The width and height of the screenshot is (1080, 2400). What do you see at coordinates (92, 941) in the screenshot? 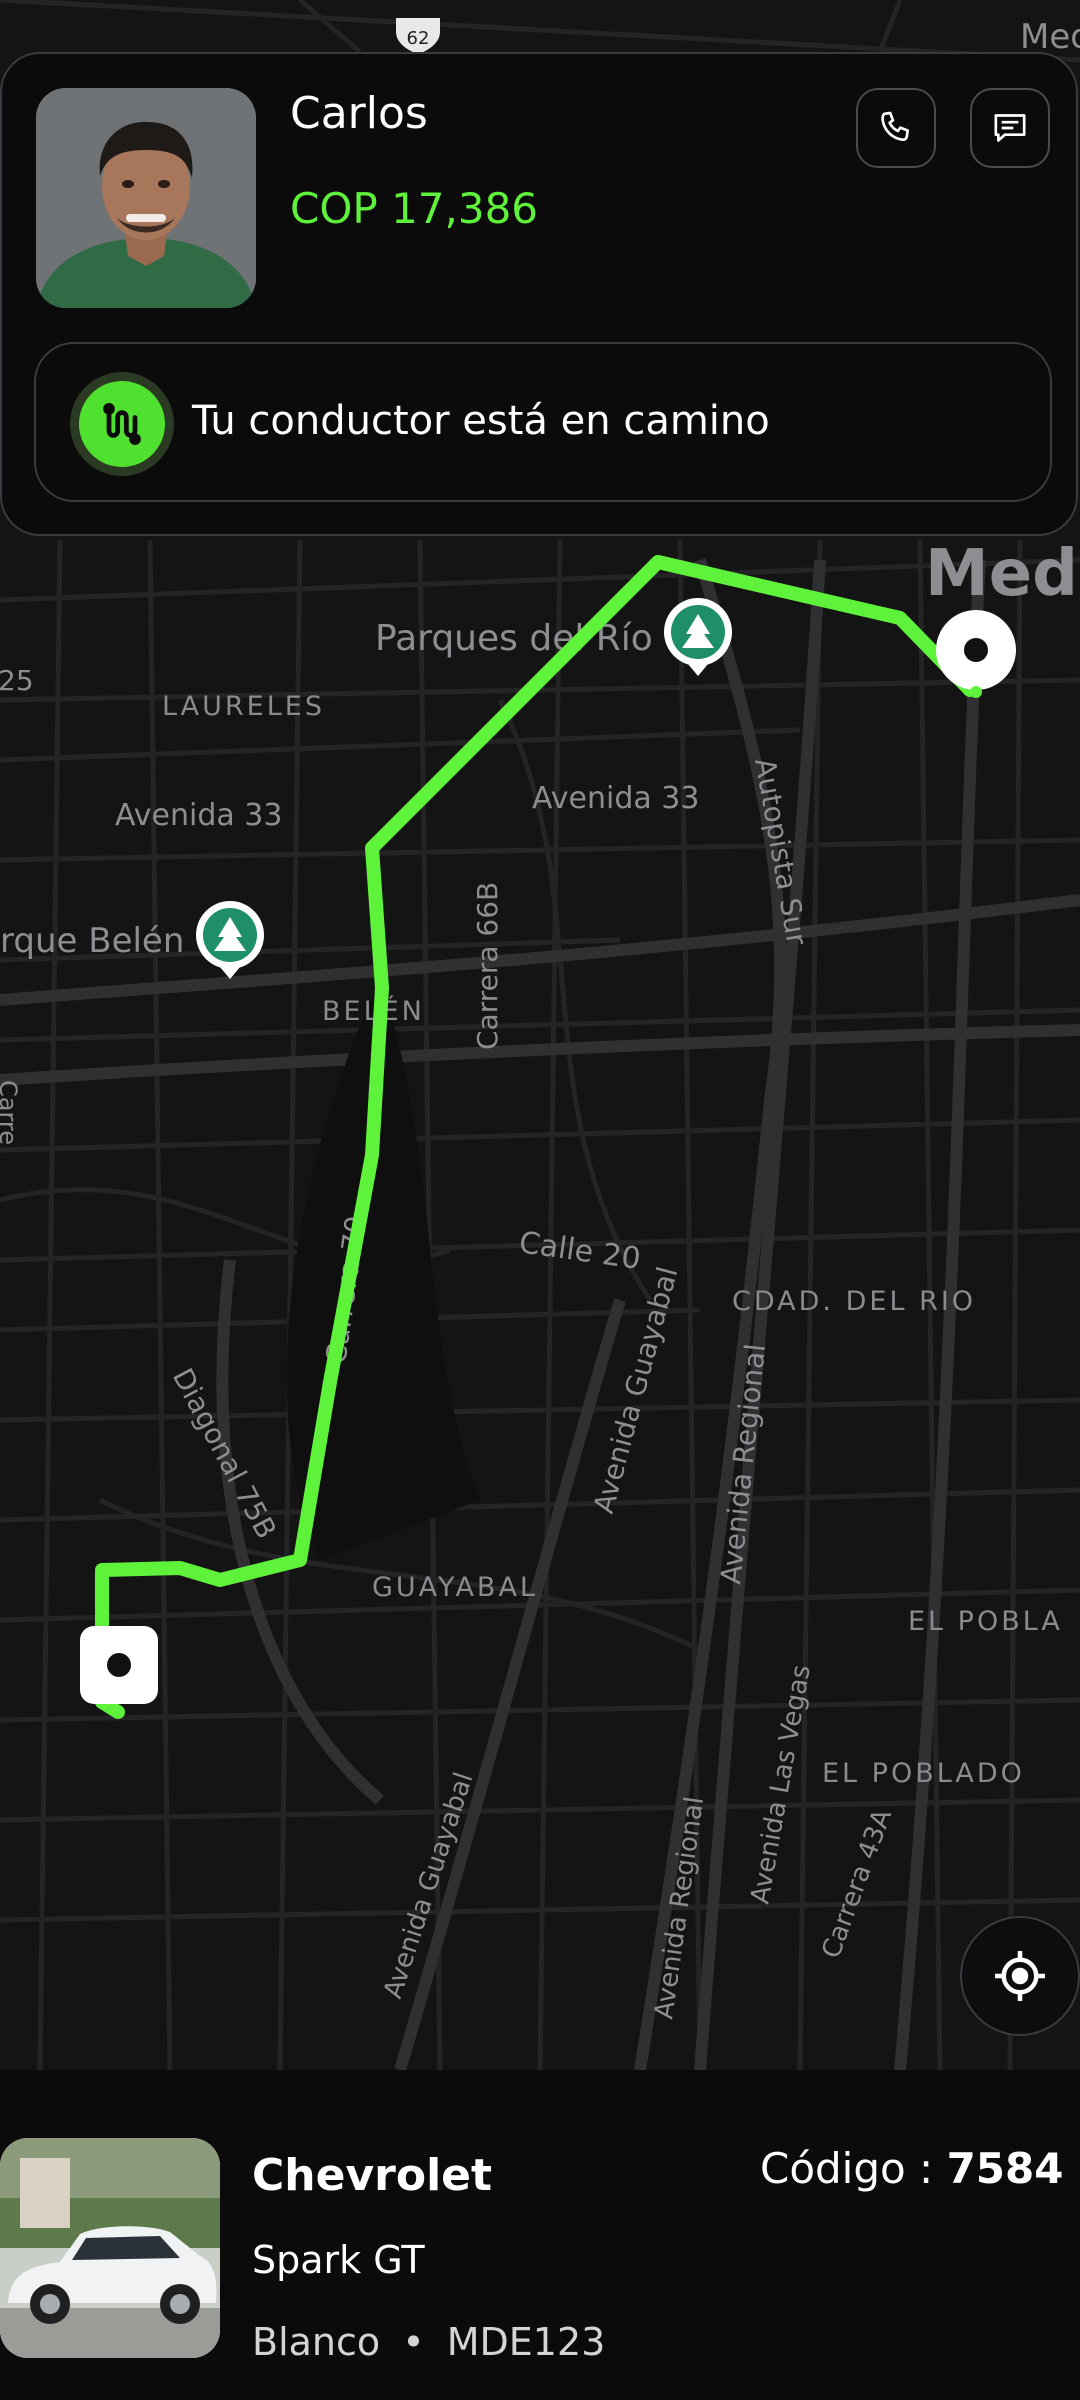
I see `svg-text: rque Belén` at bounding box center [92, 941].